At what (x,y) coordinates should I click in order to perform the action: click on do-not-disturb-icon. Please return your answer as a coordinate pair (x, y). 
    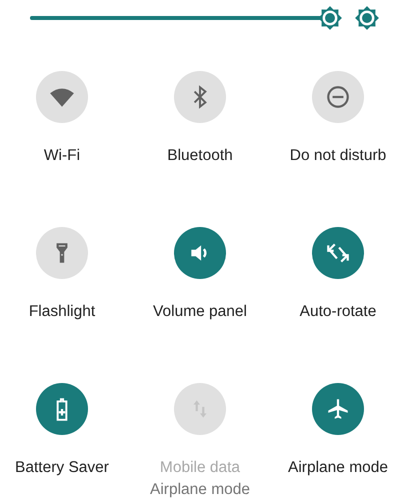
    Looking at the image, I should click on (338, 97).